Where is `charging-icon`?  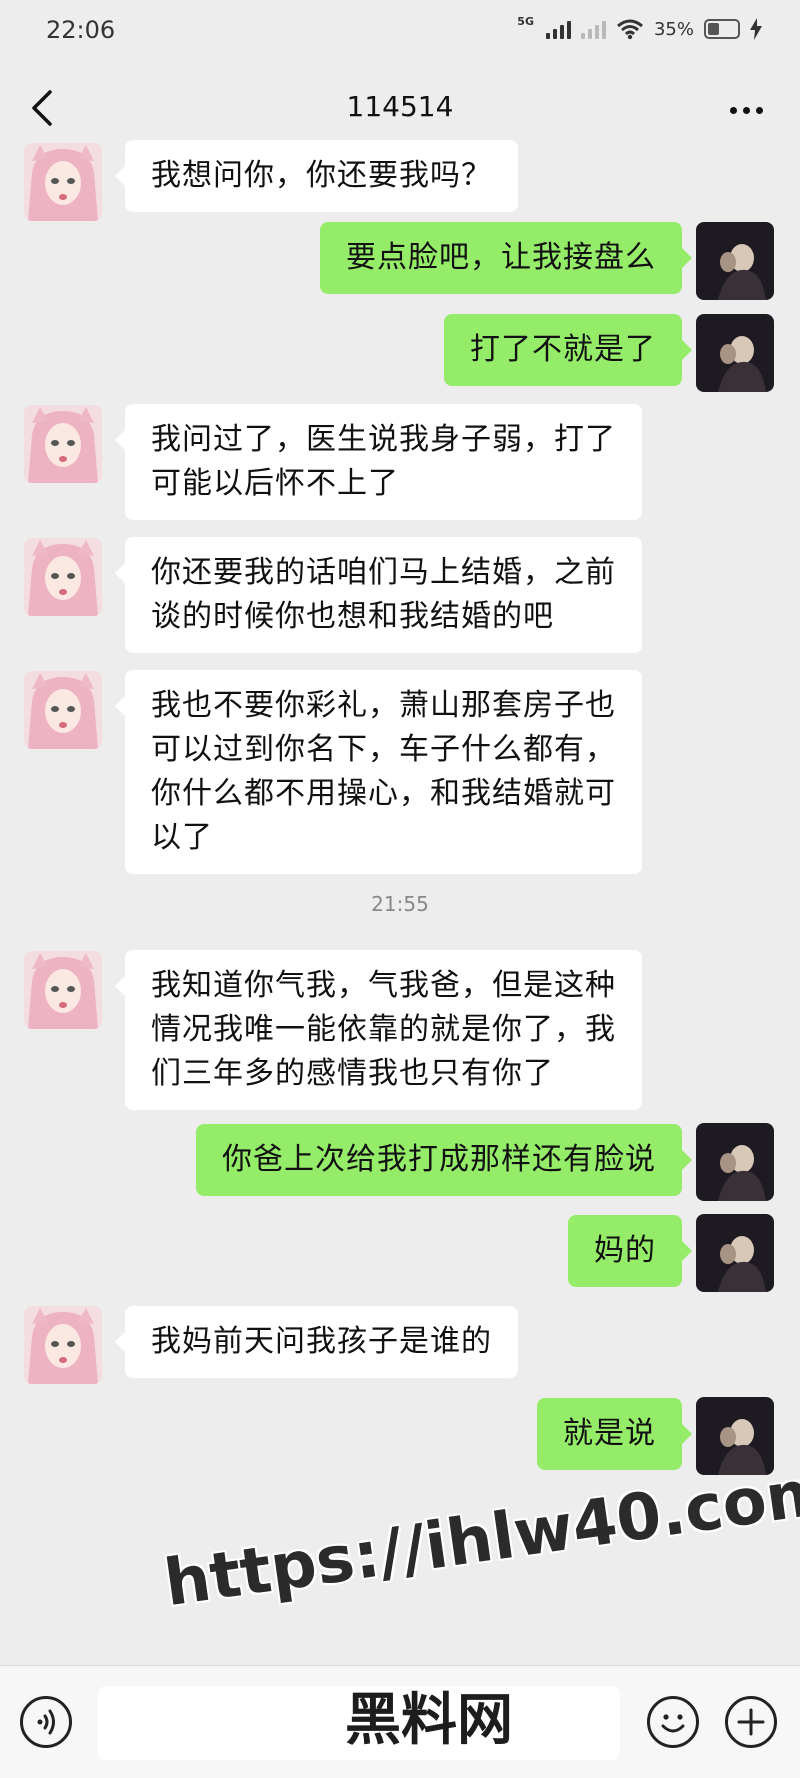
charging-icon is located at coordinates (756, 29).